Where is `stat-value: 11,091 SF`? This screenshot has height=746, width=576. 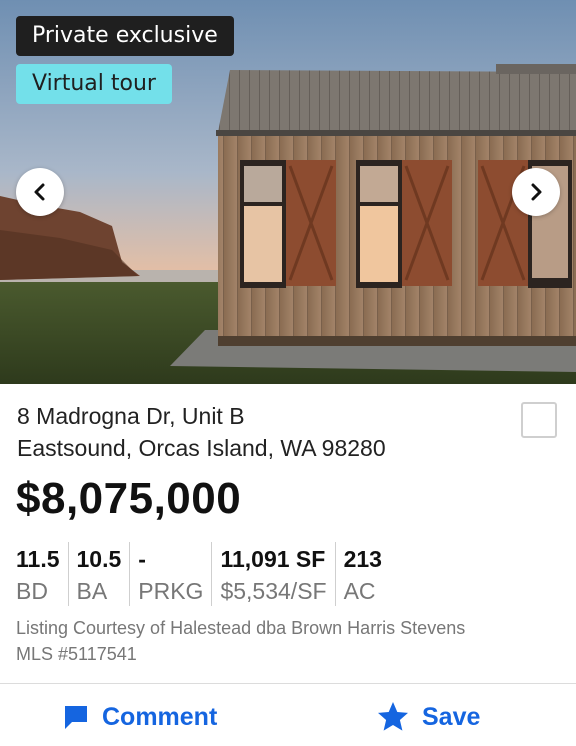 stat-value: 11,091 SF is located at coordinates (273, 559).